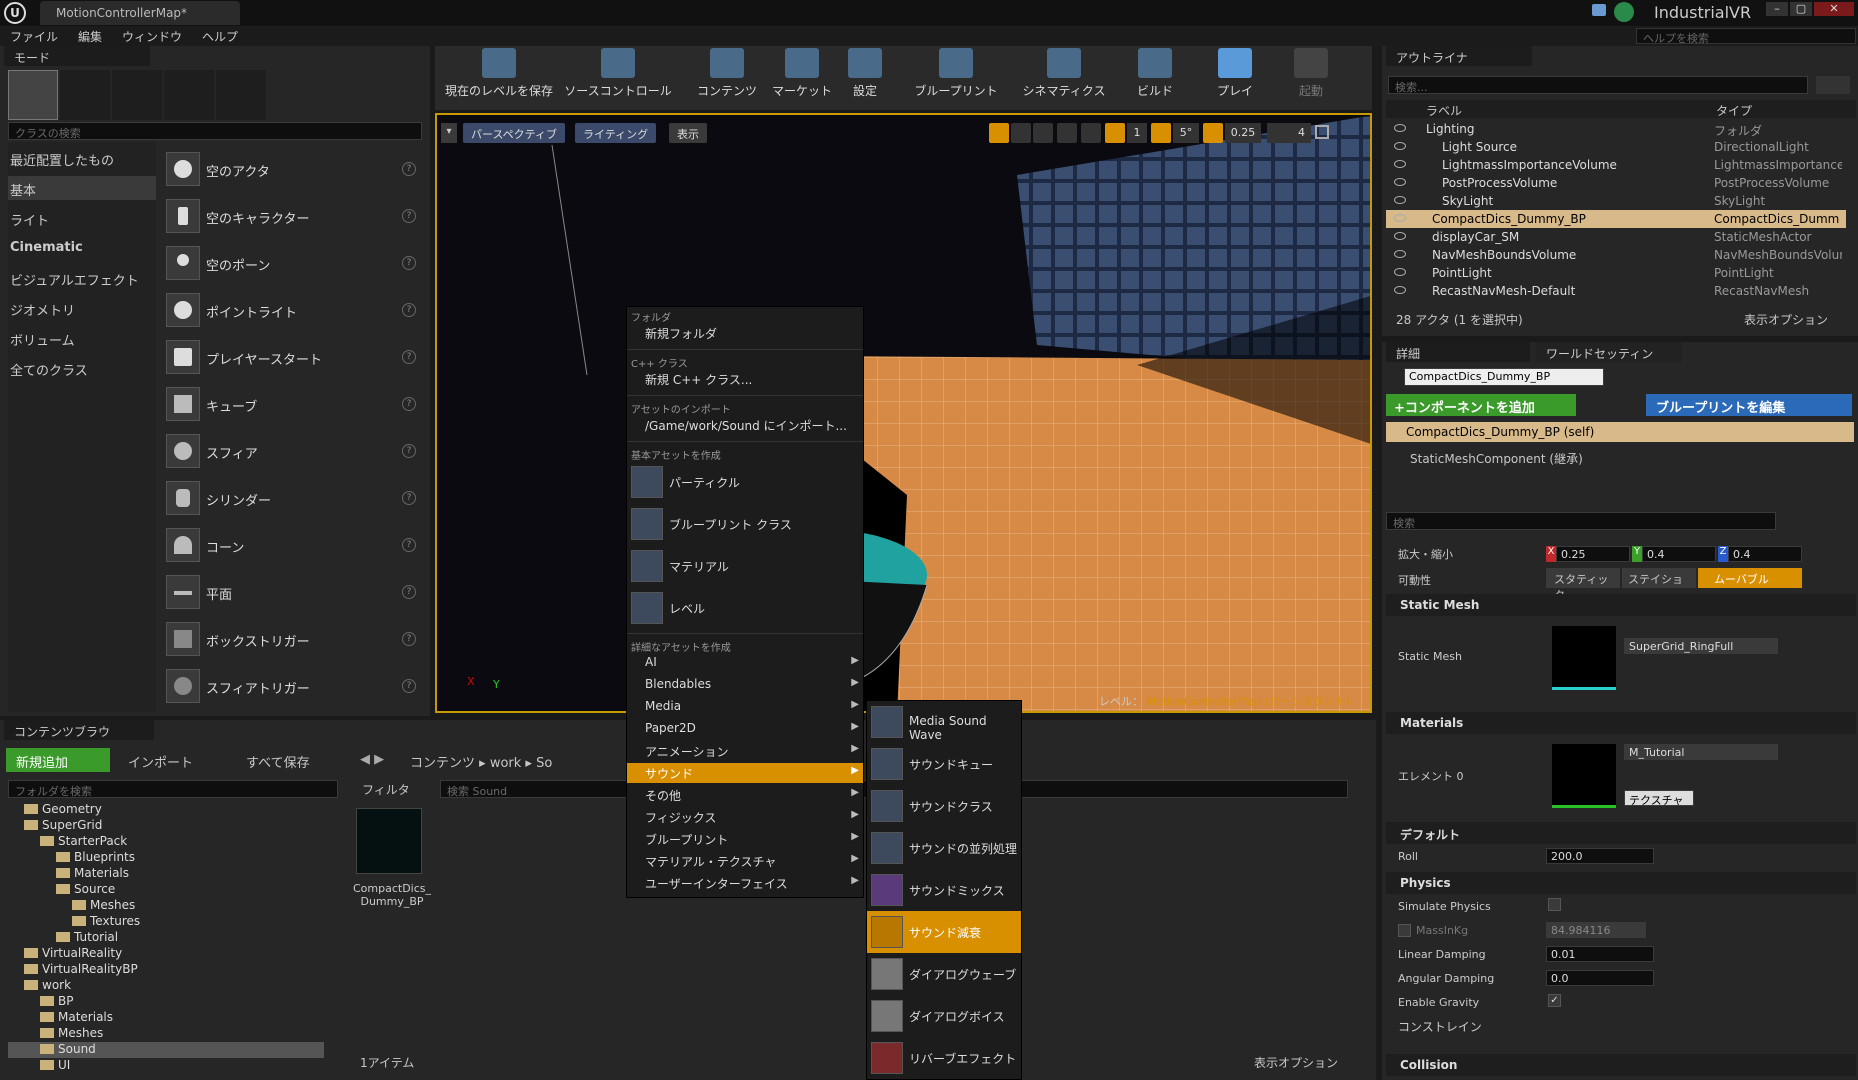 Image resolution: width=1858 pixels, height=1080 pixels. What do you see at coordinates (1289, 133) in the screenshot?
I see `camera-speed-value: 4` at bounding box center [1289, 133].